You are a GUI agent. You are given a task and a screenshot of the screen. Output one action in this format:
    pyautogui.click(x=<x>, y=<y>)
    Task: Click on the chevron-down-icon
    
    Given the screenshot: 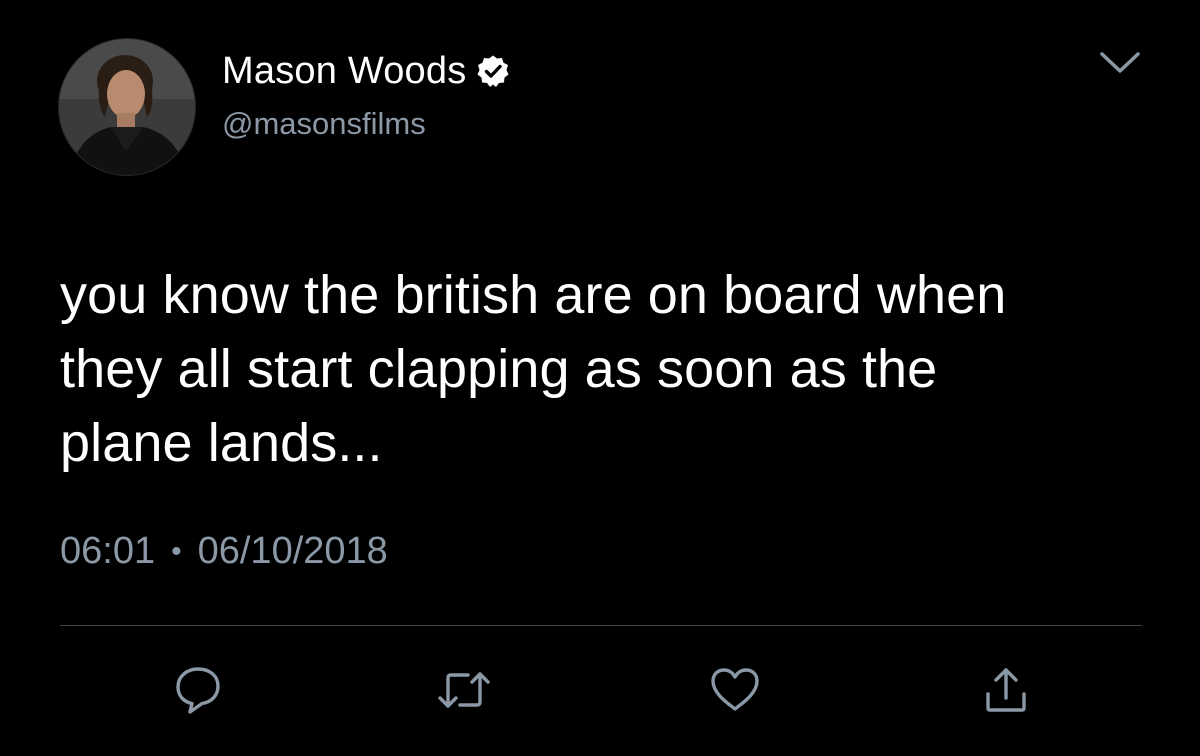 What is the action you would take?
    pyautogui.click(x=1120, y=63)
    